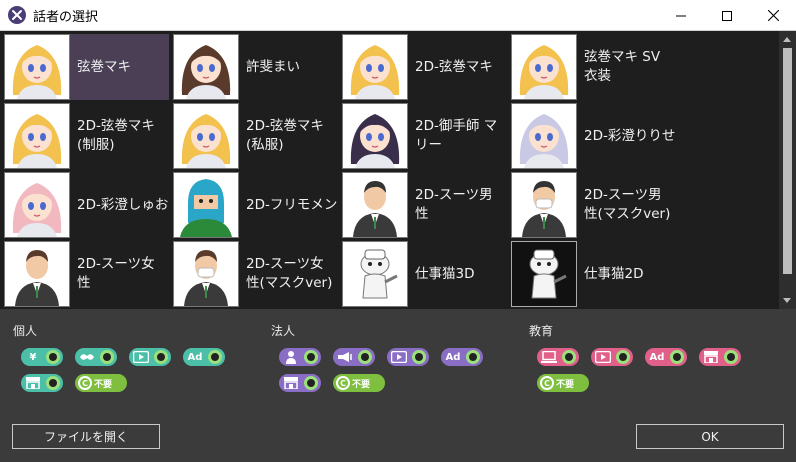 The image size is (796, 462). What do you see at coordinates (634, 357) in the screenshot?
I see `license-group-education: 教育 Ad C 不要` at bounding box center [634, 357].